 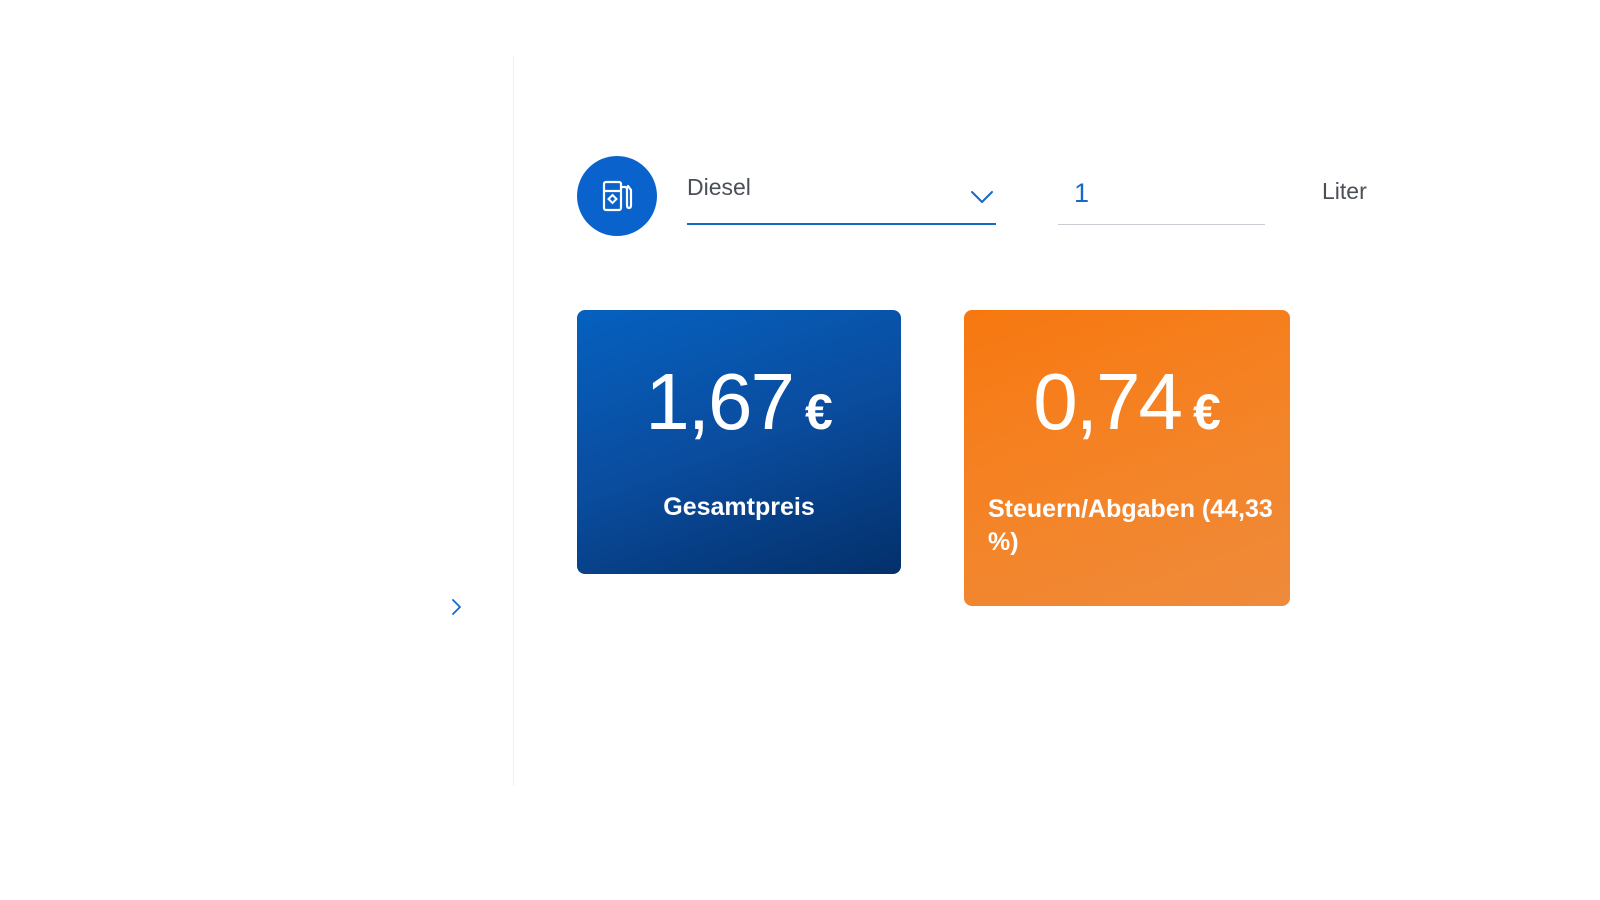 I want to click on quantity-input, so click(x=1166, y=193).